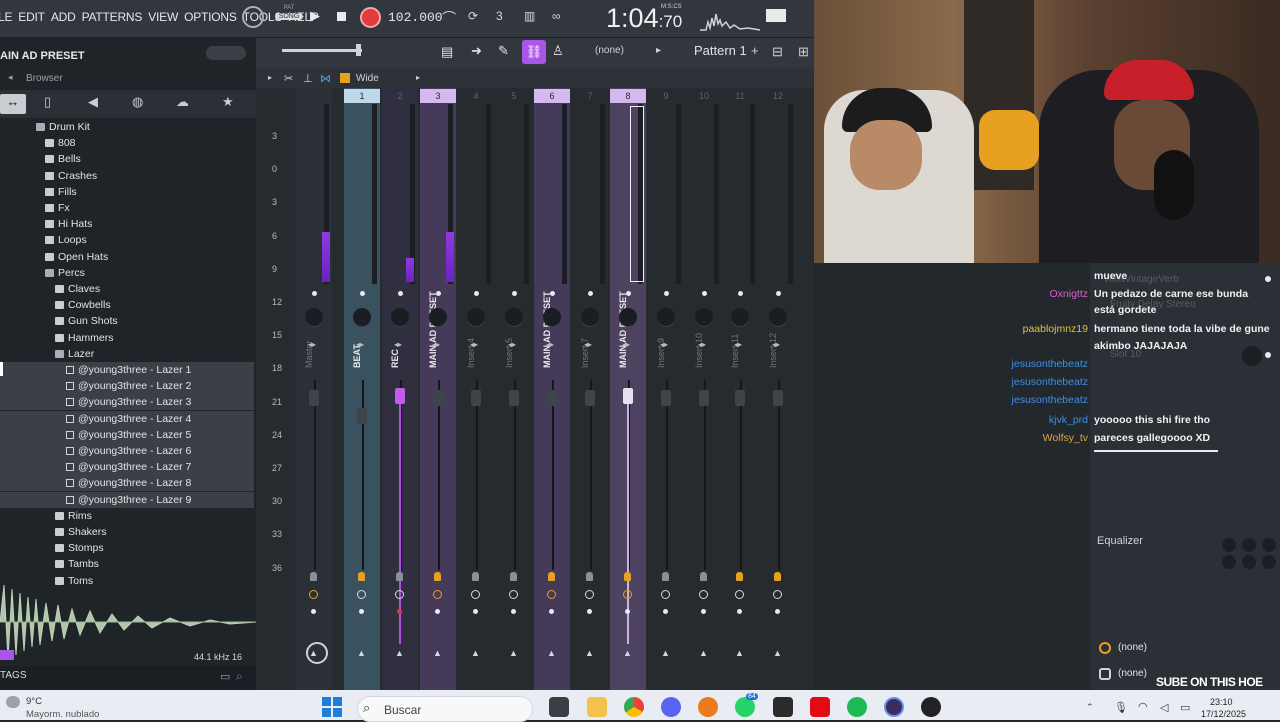  What do you see at coordinates (127, 321) in the screenshot?
I see `folder-item: Gun Shots` at bounding box center [127, 321].